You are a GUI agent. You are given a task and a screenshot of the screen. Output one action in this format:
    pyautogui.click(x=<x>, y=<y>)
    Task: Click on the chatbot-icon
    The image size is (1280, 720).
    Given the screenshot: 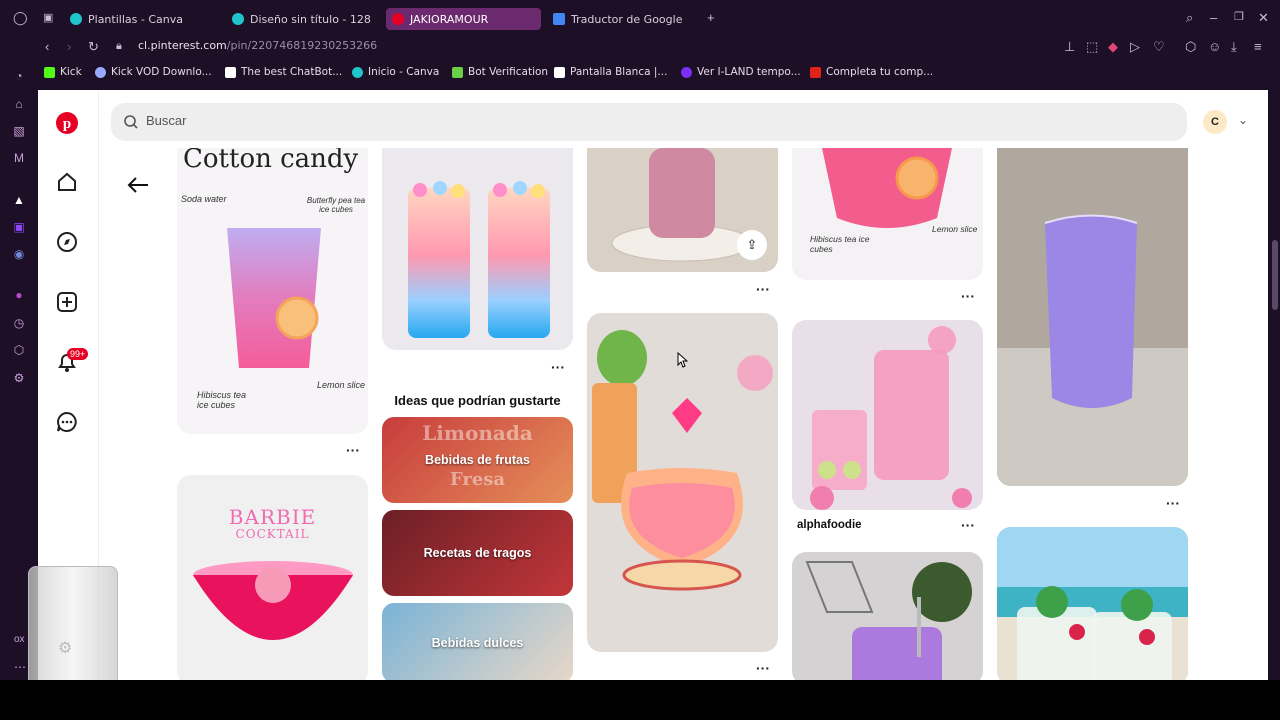 What is the action you would take?
    pyautogui.click(x=230, y=72)
    